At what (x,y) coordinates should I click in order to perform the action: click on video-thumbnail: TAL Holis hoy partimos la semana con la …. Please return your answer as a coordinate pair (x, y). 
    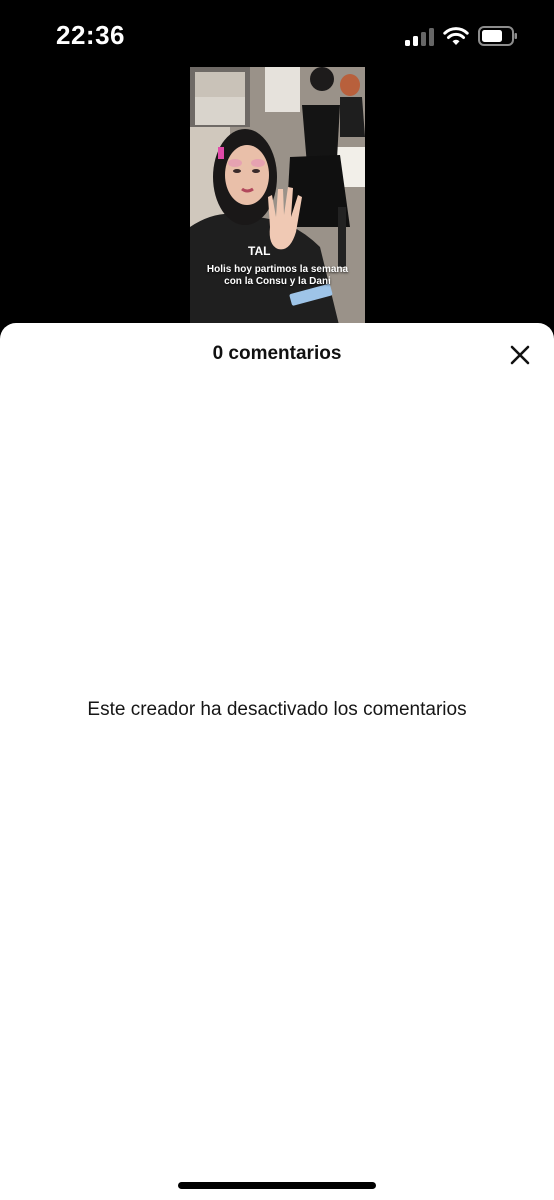
    Looking at the image, I should click on (277, 198).